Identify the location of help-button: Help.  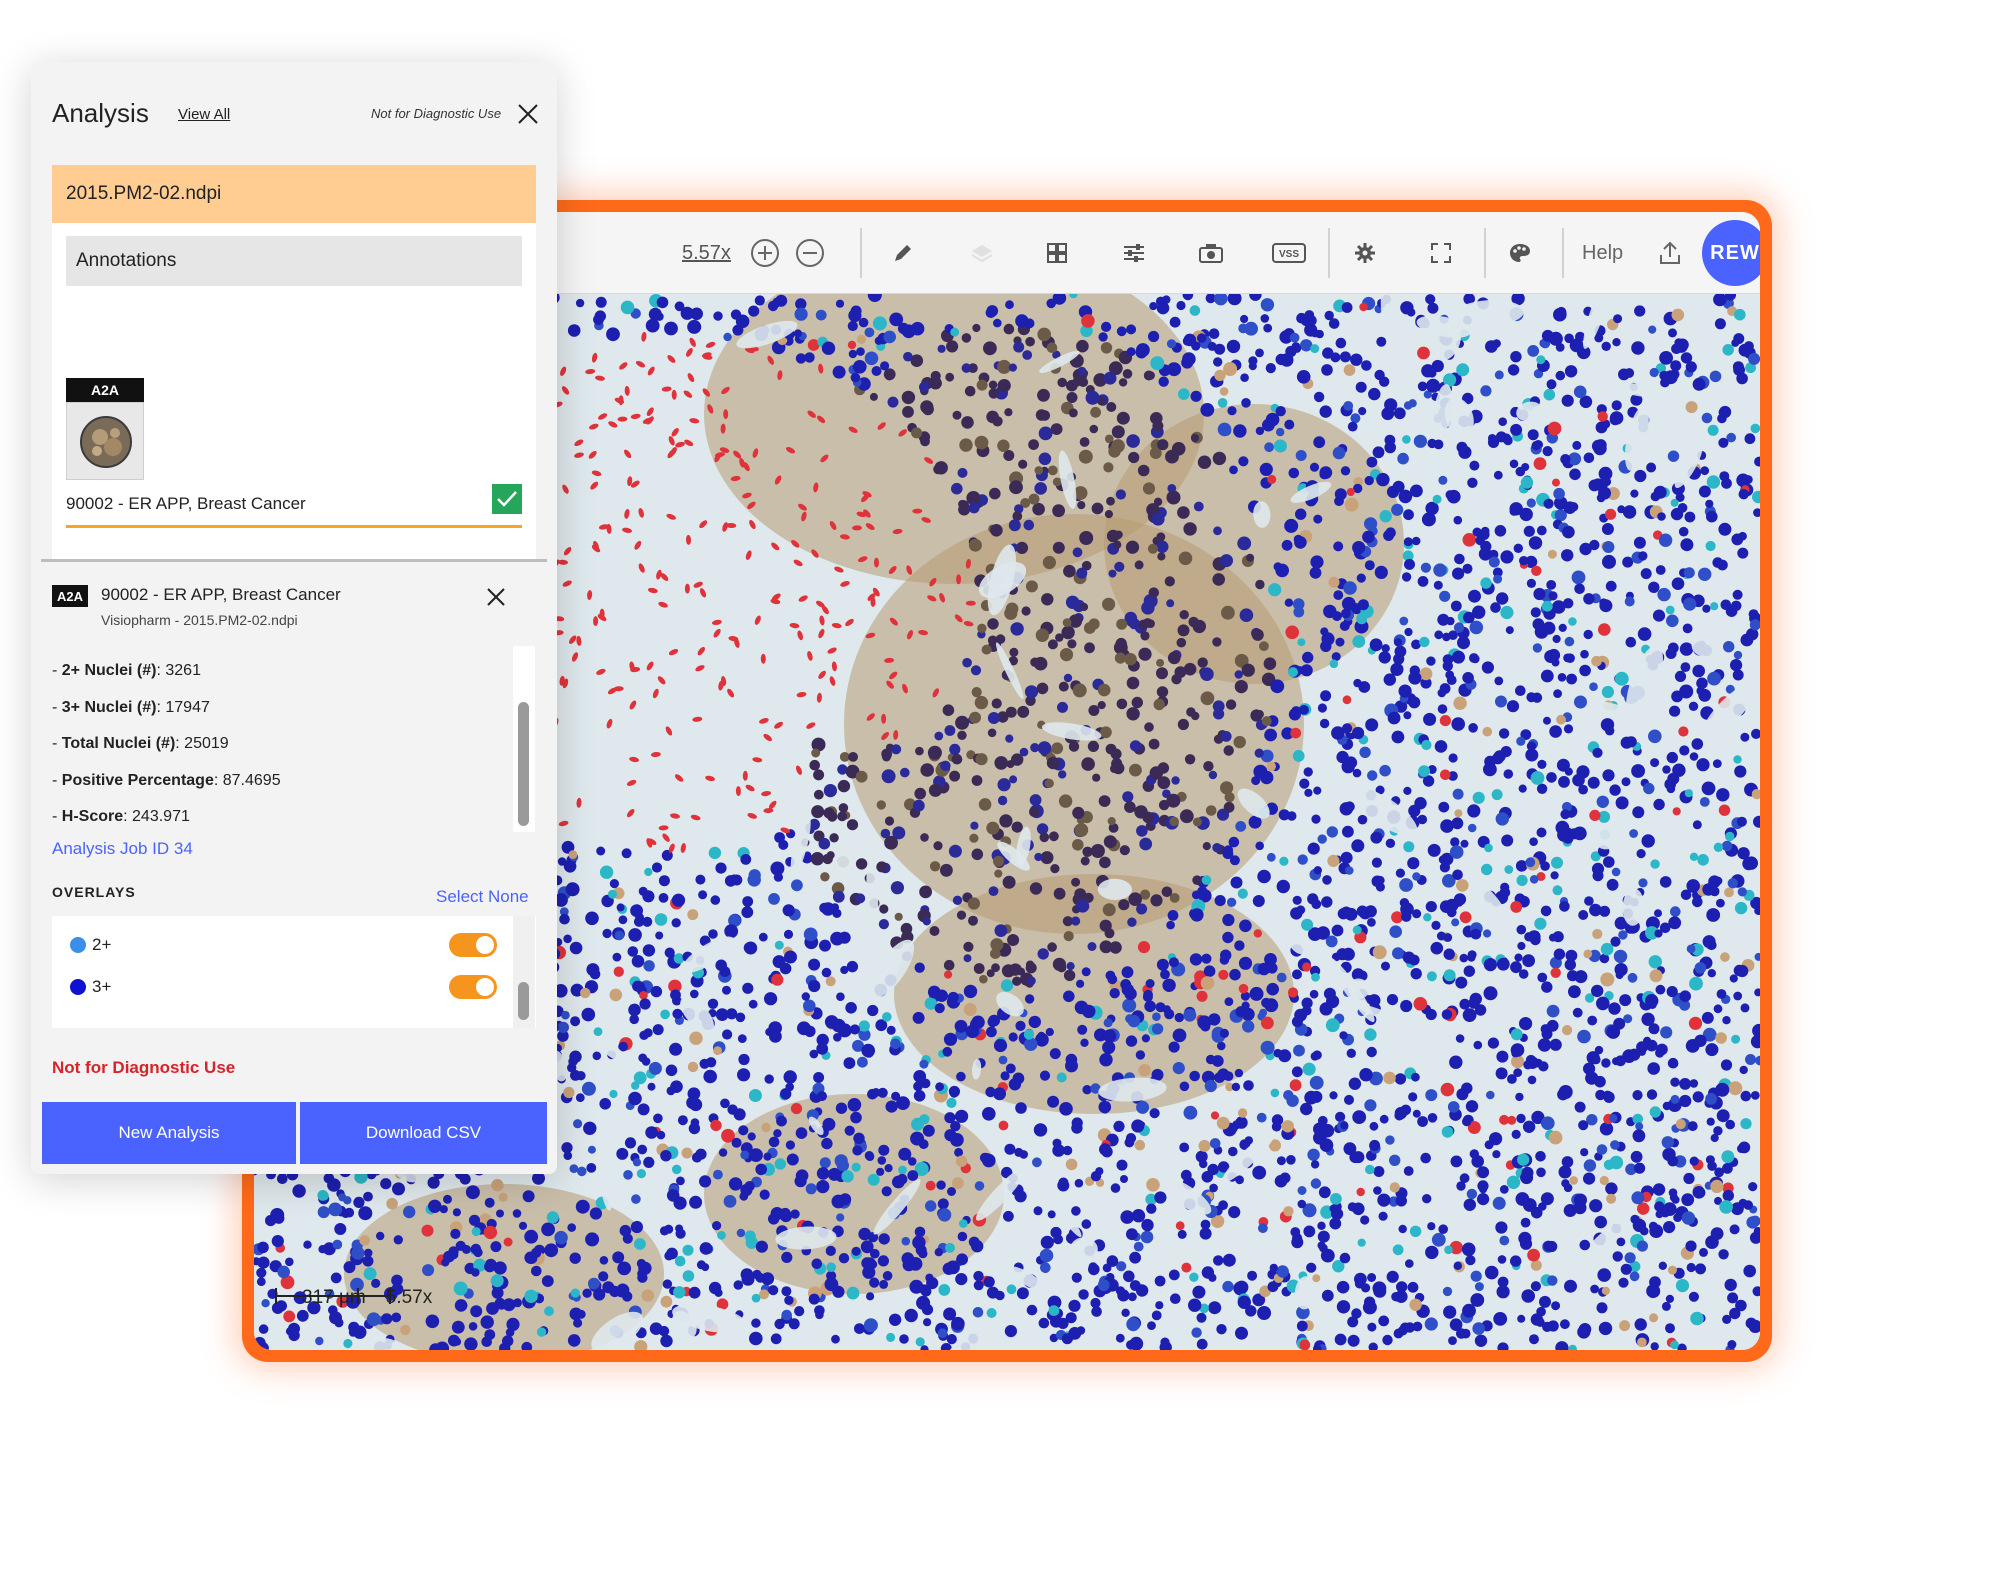
(1602, 253).